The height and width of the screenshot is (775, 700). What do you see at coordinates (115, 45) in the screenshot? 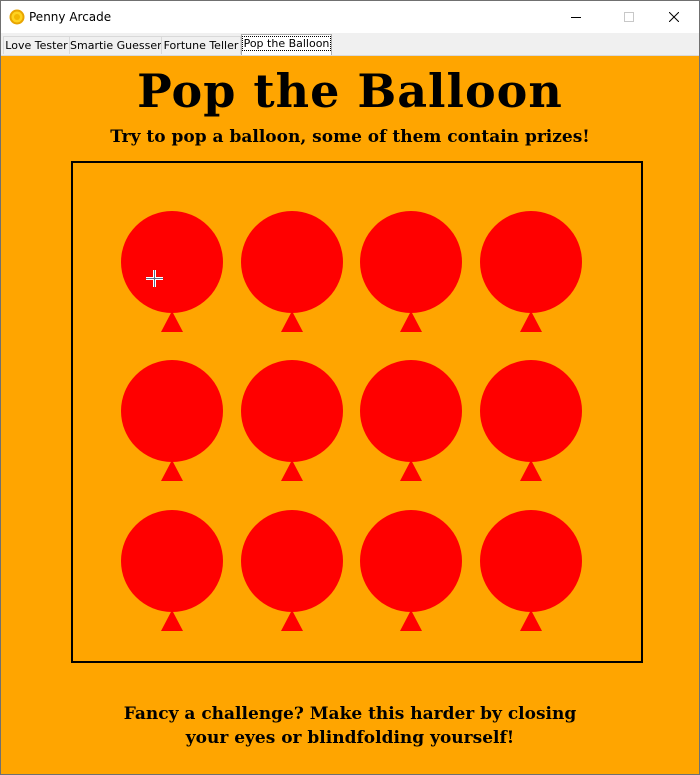
I see `tab-smartie-guesser: Smartie Guesser` at bounding box center [115, 45].